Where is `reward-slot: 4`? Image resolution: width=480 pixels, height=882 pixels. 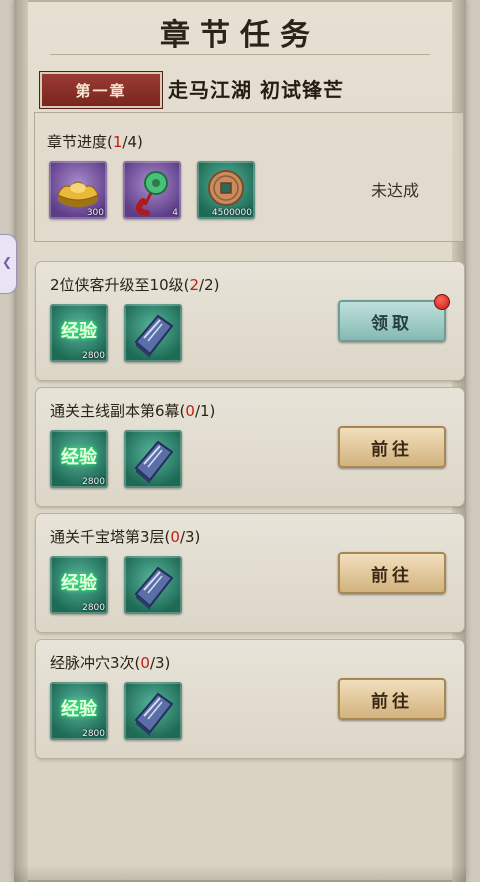
reward-slot: 4 is located at coordinates (152, 190).